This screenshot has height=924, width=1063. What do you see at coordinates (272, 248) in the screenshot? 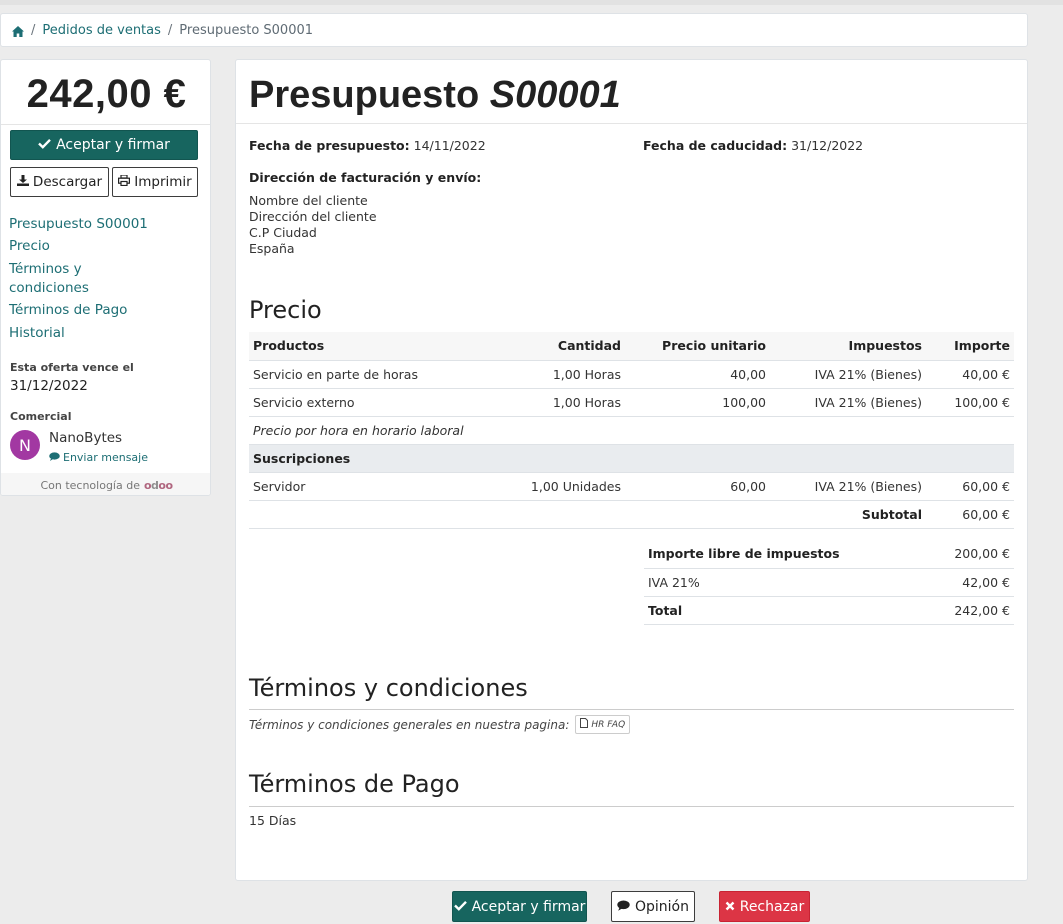
I see `address-line: España` at bounding box center [272, 248].